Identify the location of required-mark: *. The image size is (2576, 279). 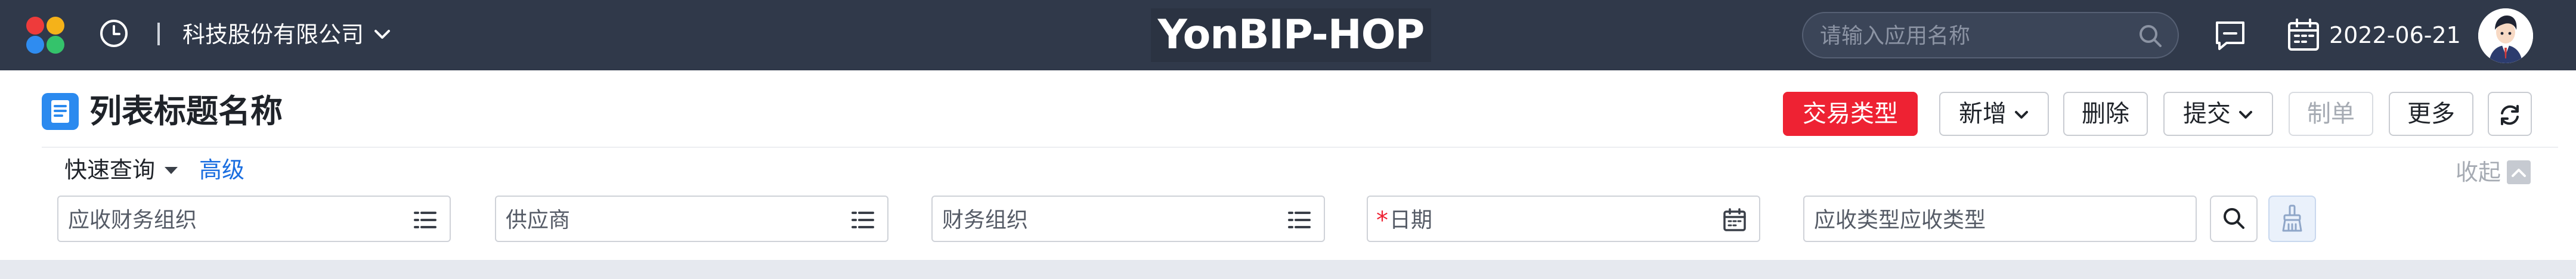
(1382, 220).